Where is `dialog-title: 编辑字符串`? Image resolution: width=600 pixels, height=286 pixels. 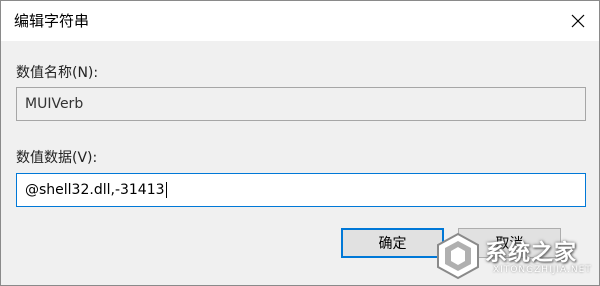
dialog-title: 编辑字符串 is located at coordinates (52, 21).